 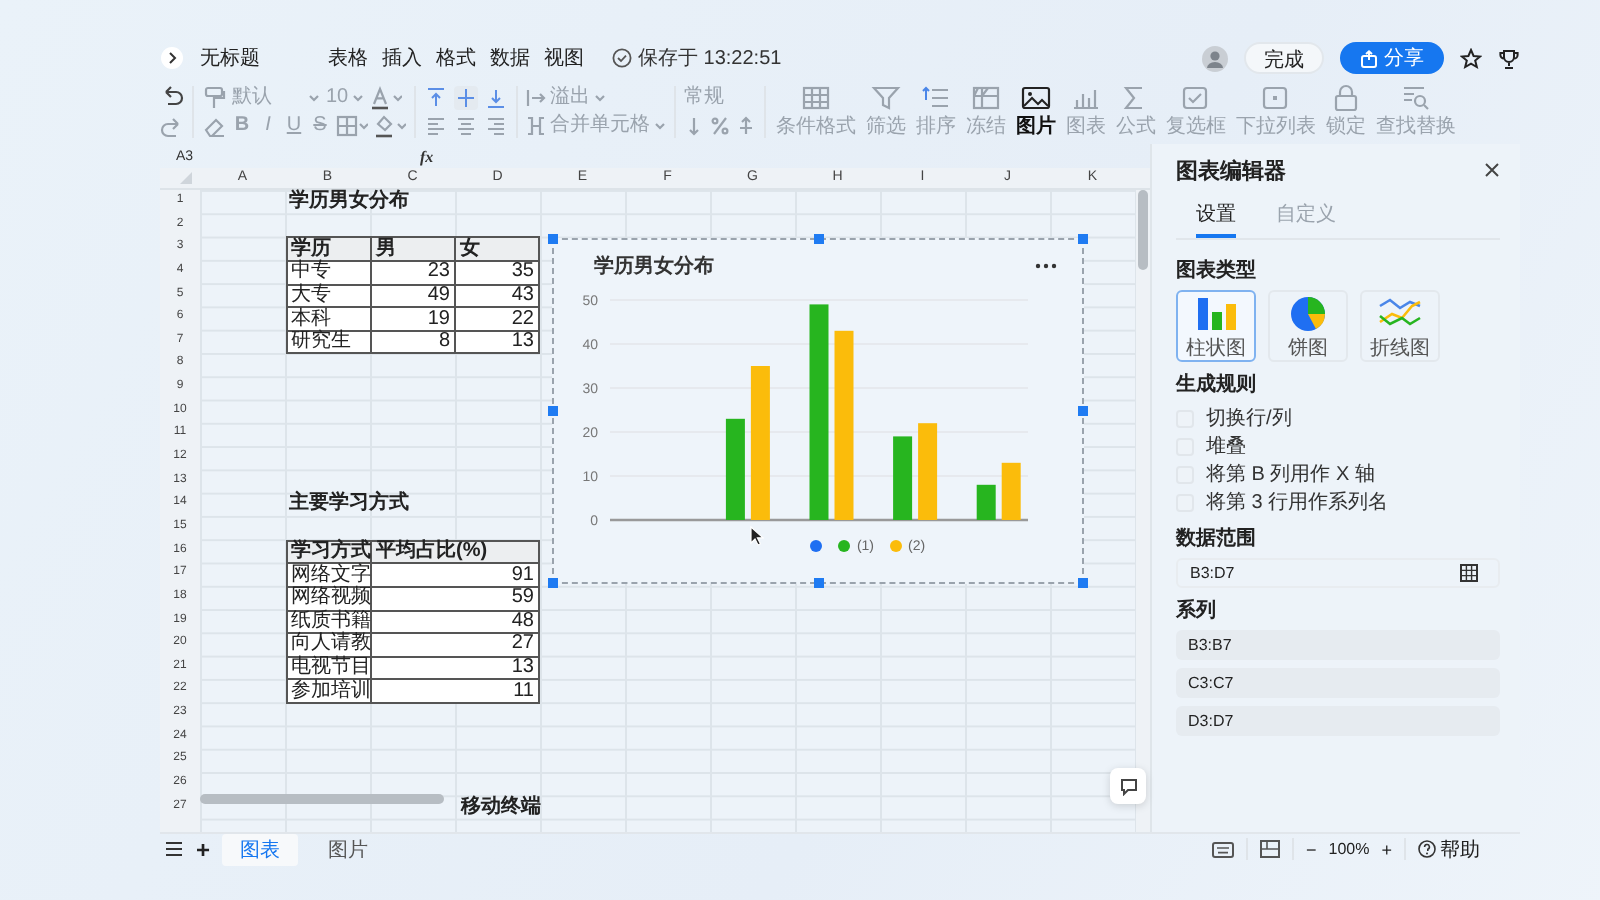 I want to click on layout-icon, so click(x=1270, y=849).